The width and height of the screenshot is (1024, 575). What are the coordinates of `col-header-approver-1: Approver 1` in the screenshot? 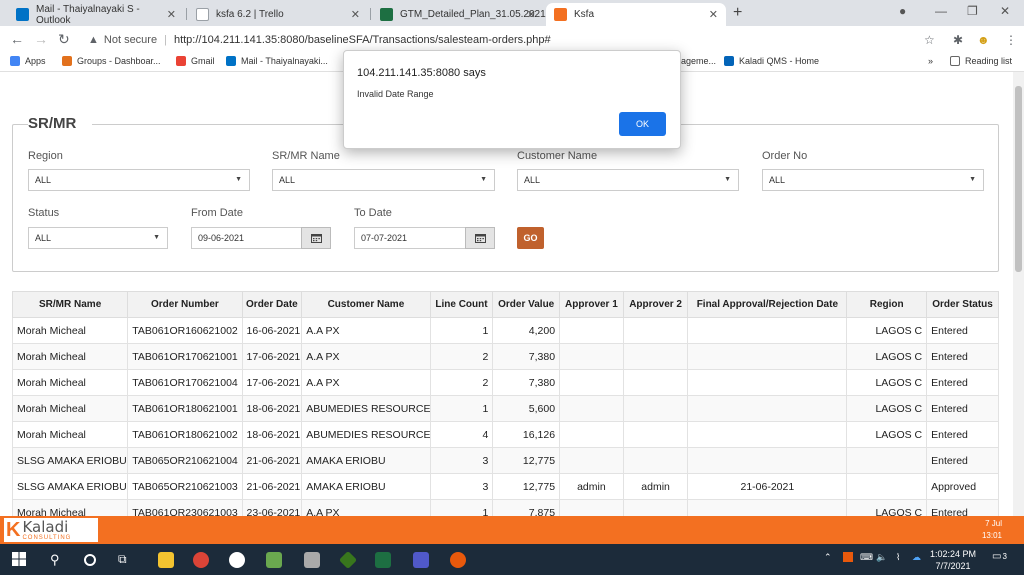 It's located at (591, 304).